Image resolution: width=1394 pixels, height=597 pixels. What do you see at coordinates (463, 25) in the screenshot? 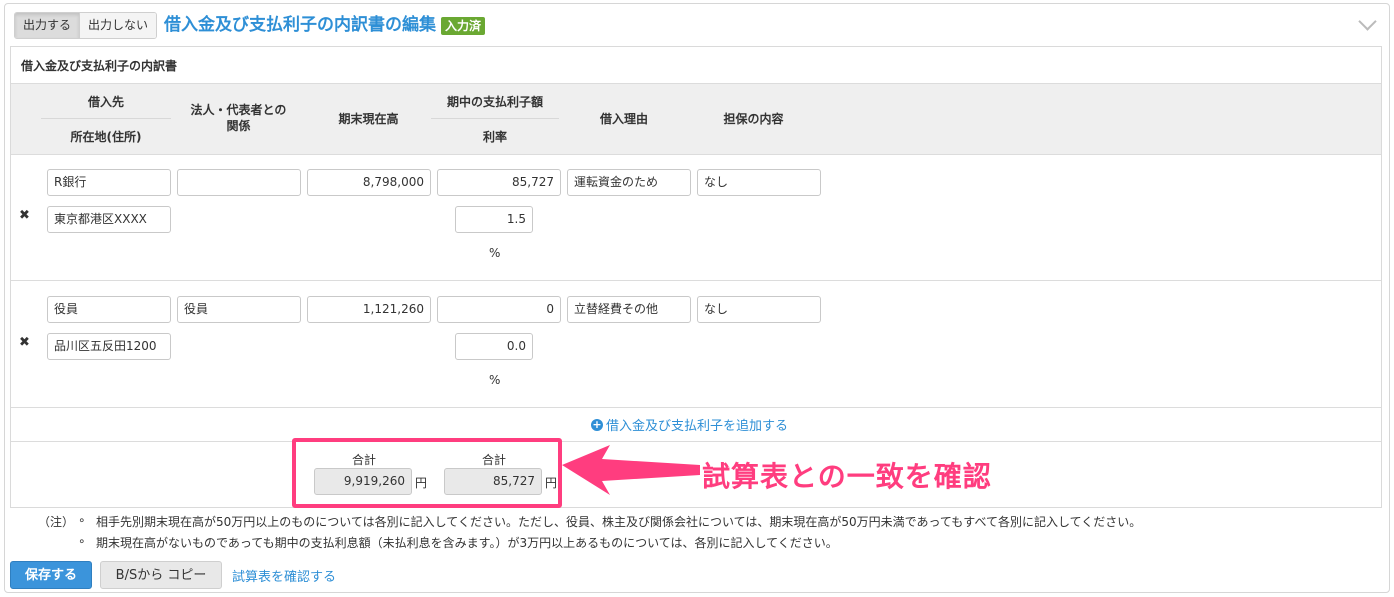
I see `status-badge: 入力済` at bounding box center [463, 25].